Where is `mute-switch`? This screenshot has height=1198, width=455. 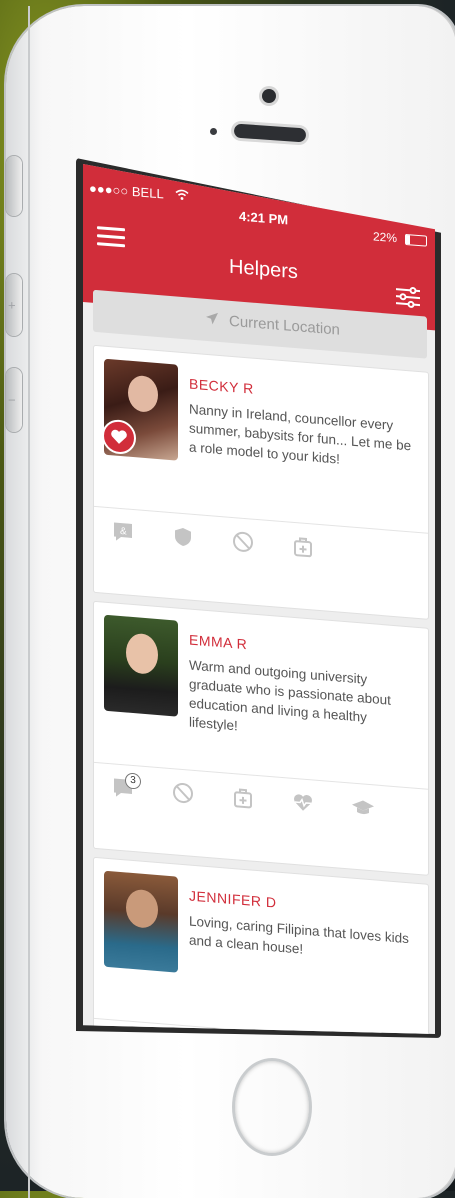
mute-switch is located at coordinates (14, 186).